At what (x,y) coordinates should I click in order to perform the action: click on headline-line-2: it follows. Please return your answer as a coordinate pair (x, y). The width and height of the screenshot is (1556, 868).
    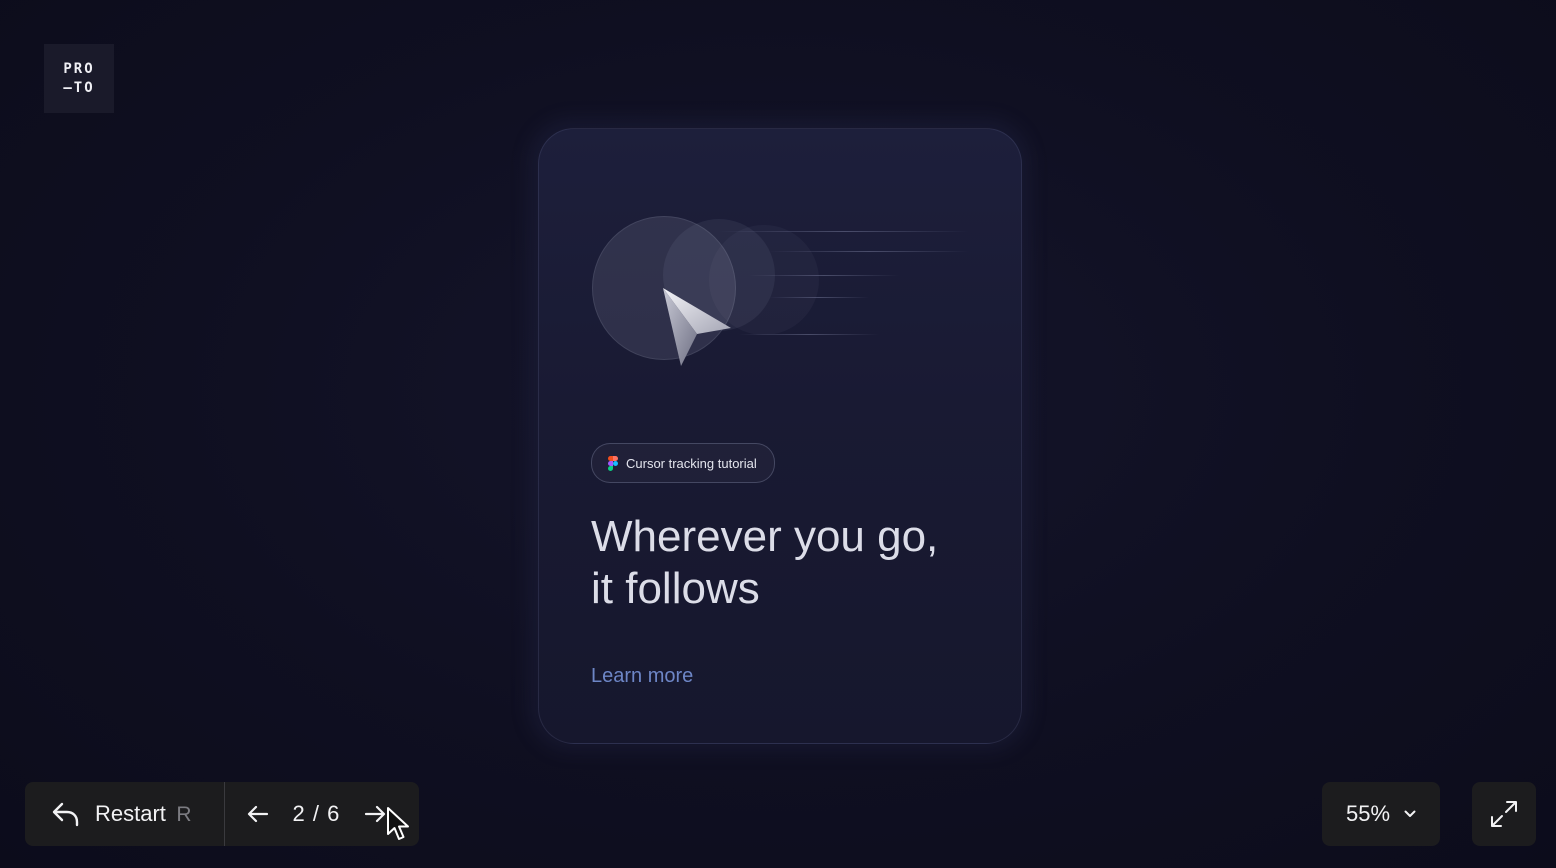
    Looking at the image, I should click on (675, 588).